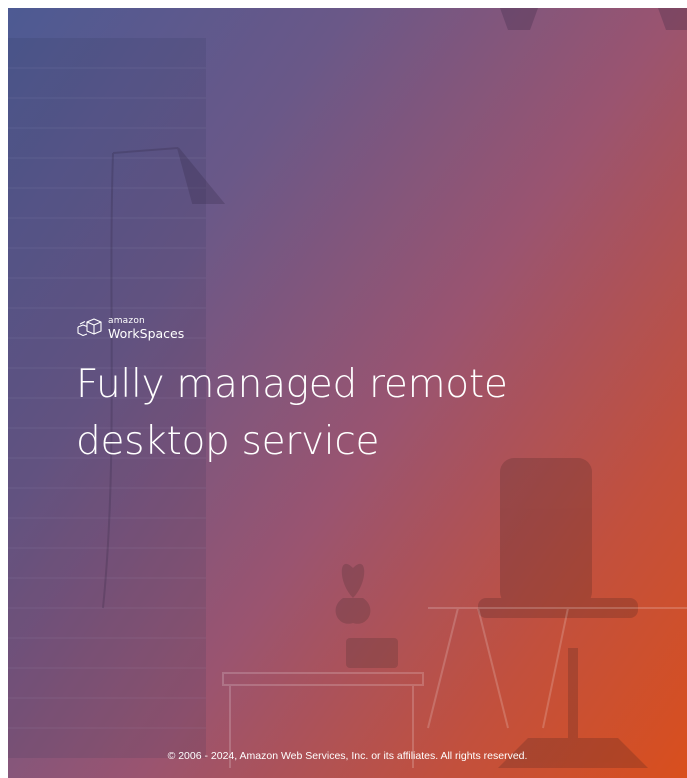 The height and width of the screenshot is (778, 687). What do you see at coordinates (146, 334) in the screenshot?
I see `brand-product: WorkSpaces` at bounding box center [146, 334].